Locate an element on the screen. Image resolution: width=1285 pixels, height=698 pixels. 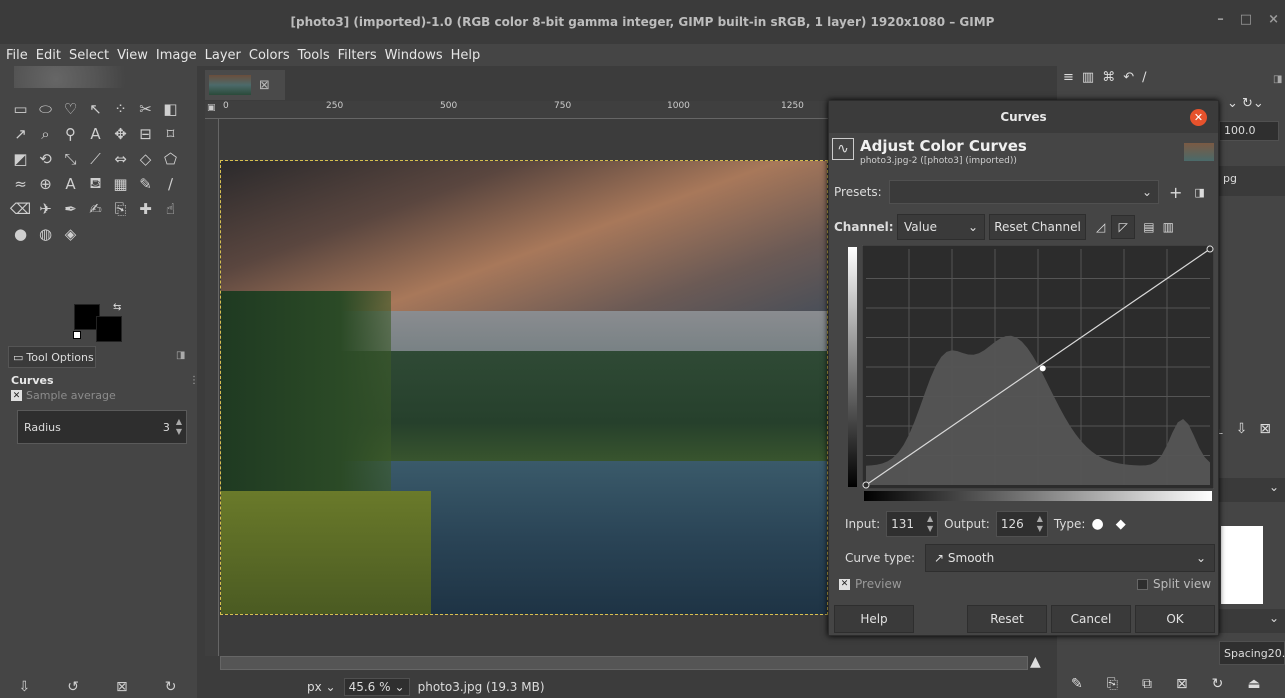
sample-average-checkbox: ✕ is located at coordinates (16, 395).